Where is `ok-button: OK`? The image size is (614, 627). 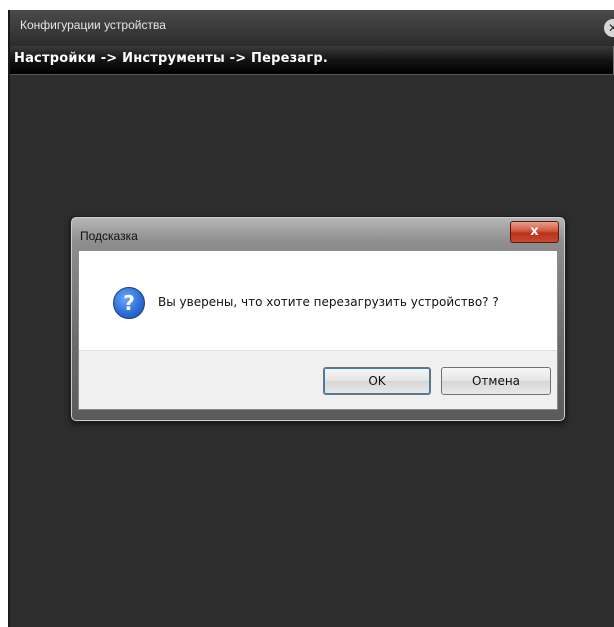
ok-button: OK is located at coordinates (377, 381).